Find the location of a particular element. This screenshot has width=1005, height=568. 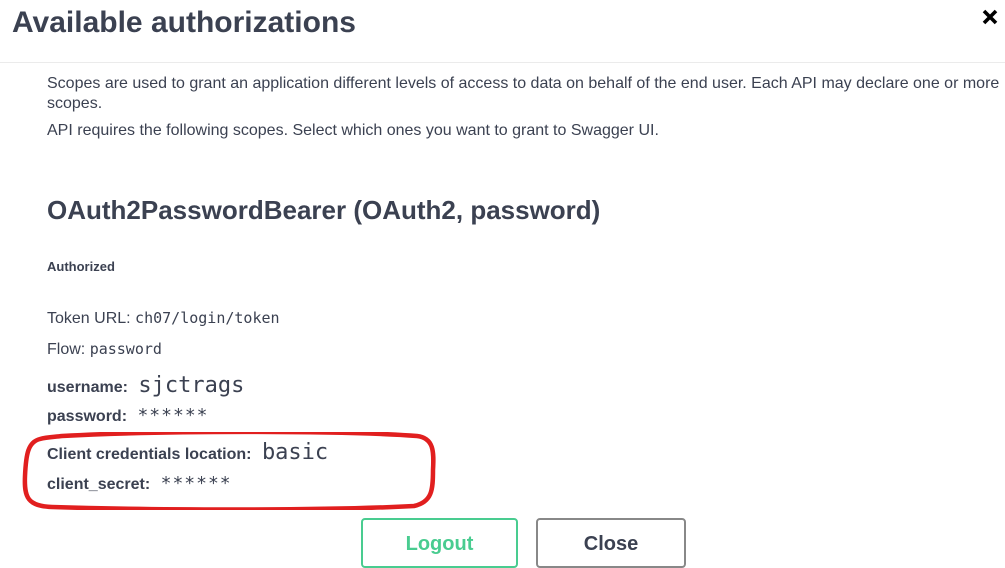

logout-button: Logout is located at coordinates (439, 543).